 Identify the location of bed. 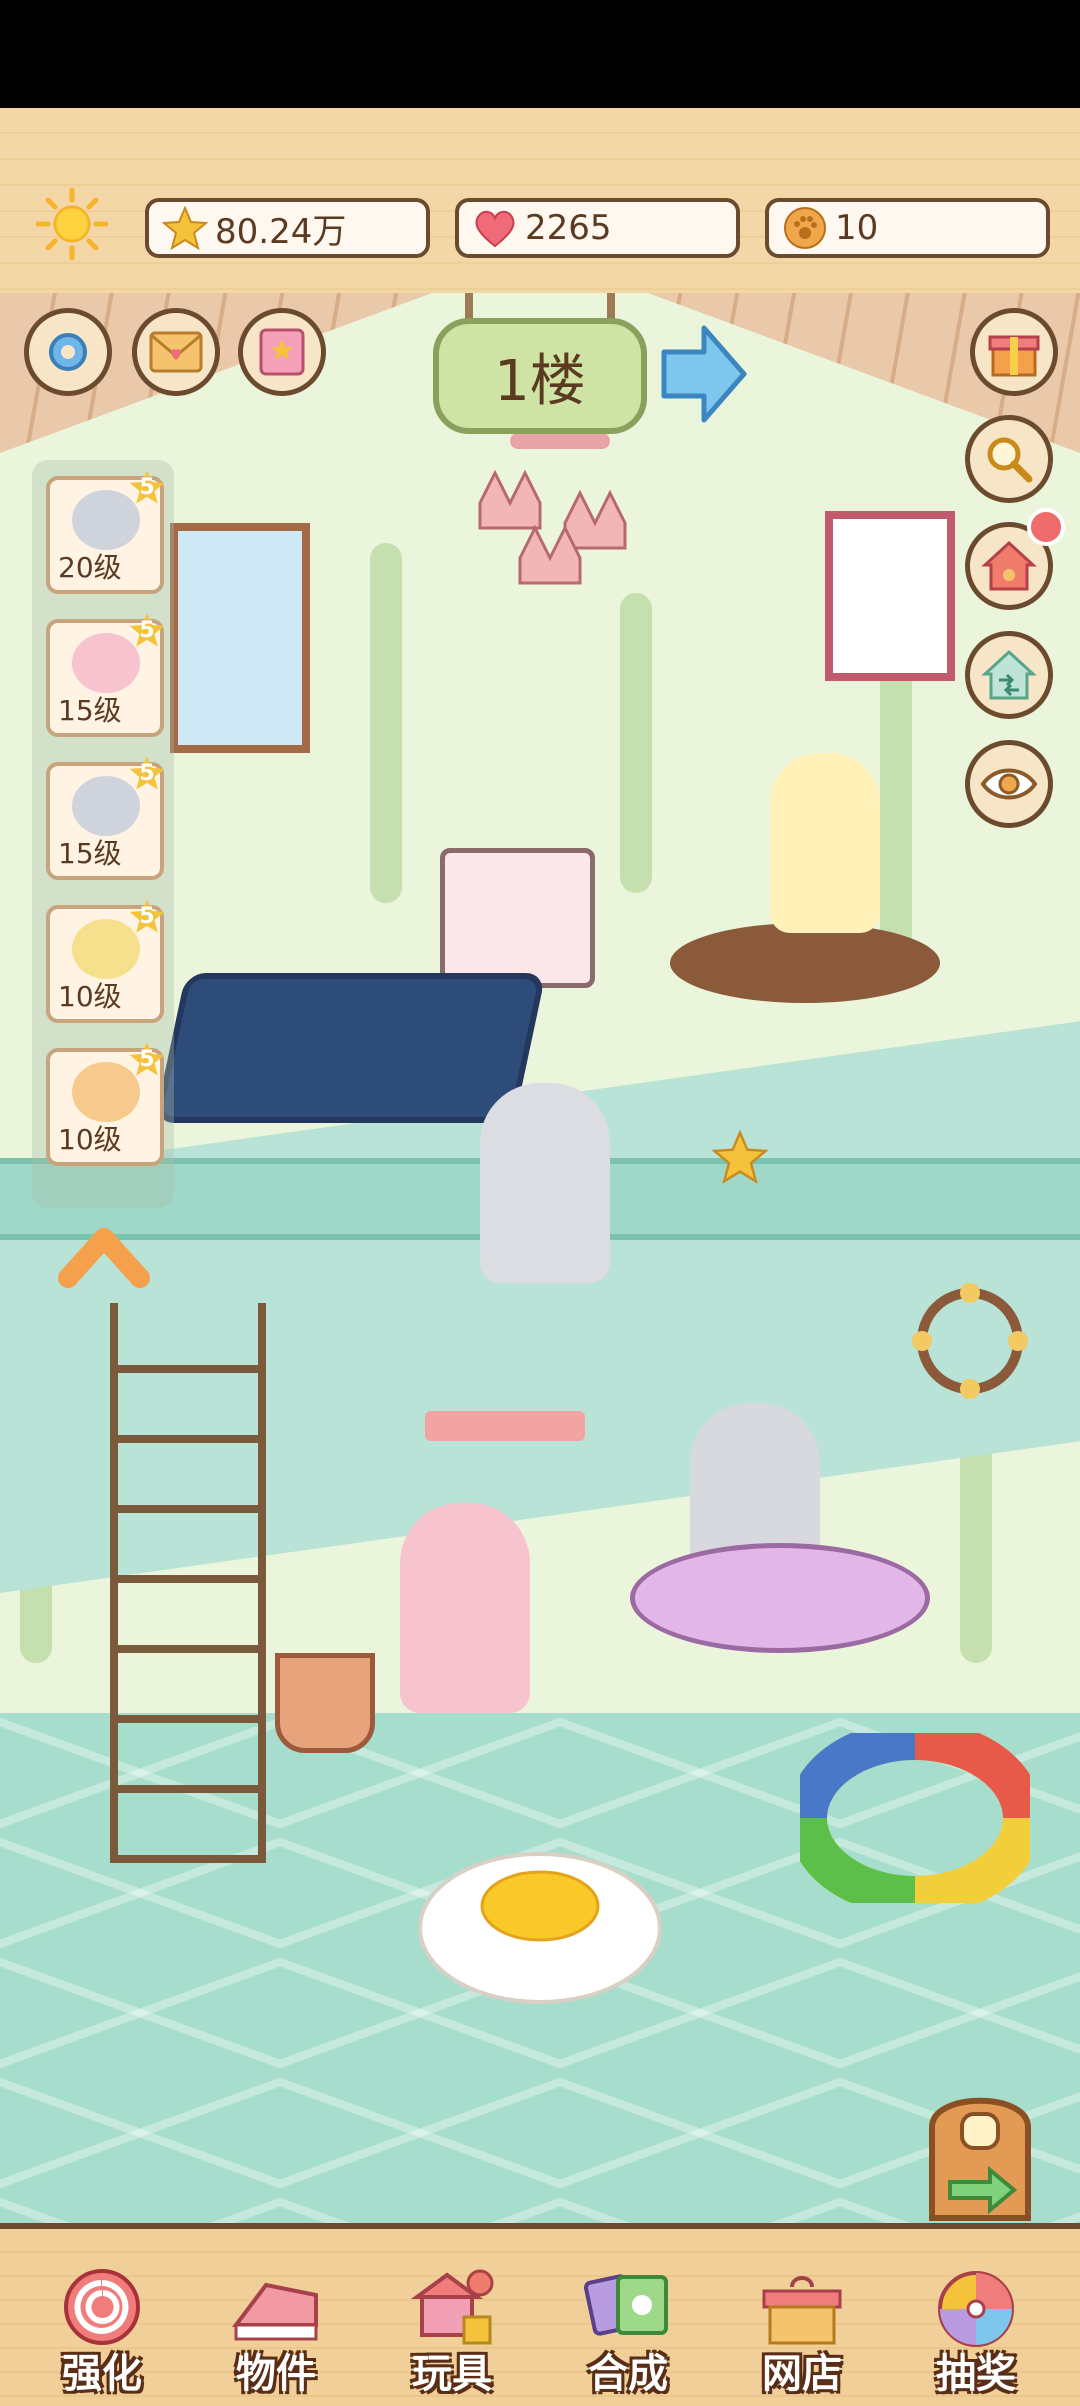
(350, 1048).